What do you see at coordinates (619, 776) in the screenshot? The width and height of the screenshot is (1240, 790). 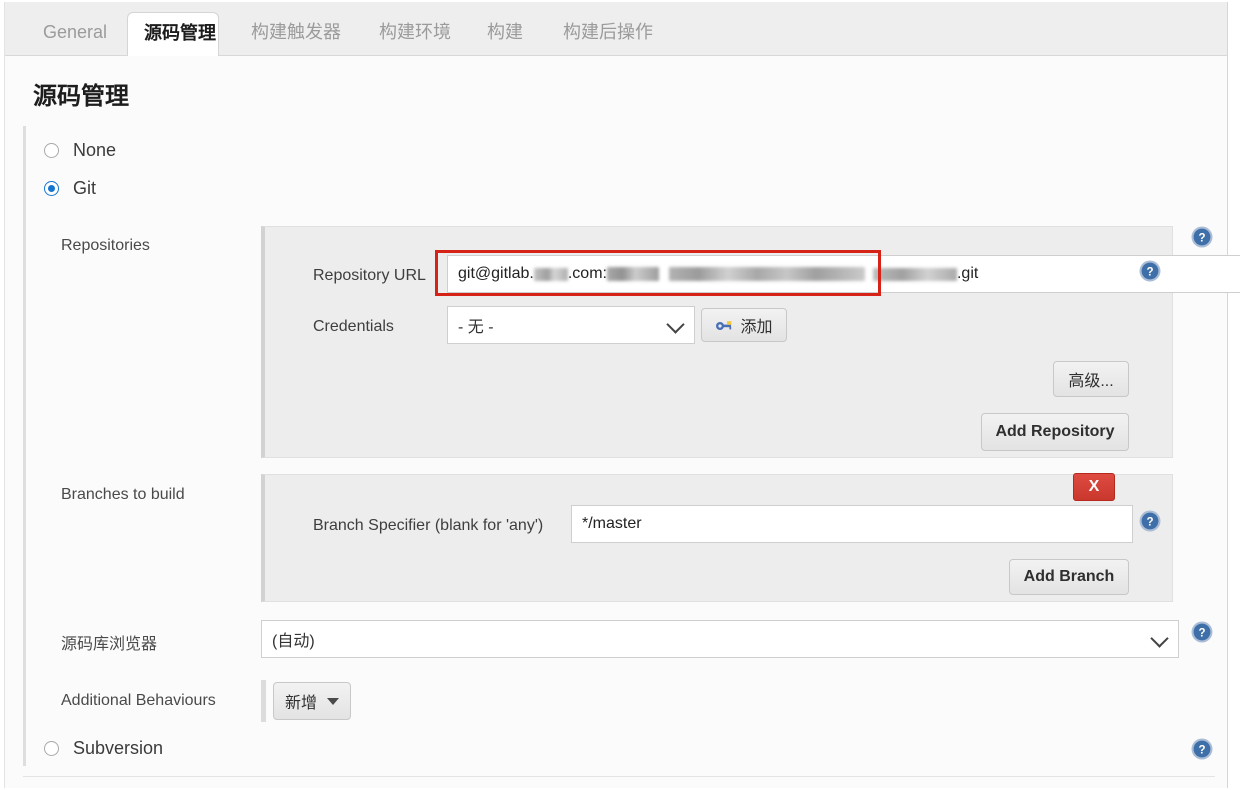 I see `bottom-divider` at bounding box center [619, 776].